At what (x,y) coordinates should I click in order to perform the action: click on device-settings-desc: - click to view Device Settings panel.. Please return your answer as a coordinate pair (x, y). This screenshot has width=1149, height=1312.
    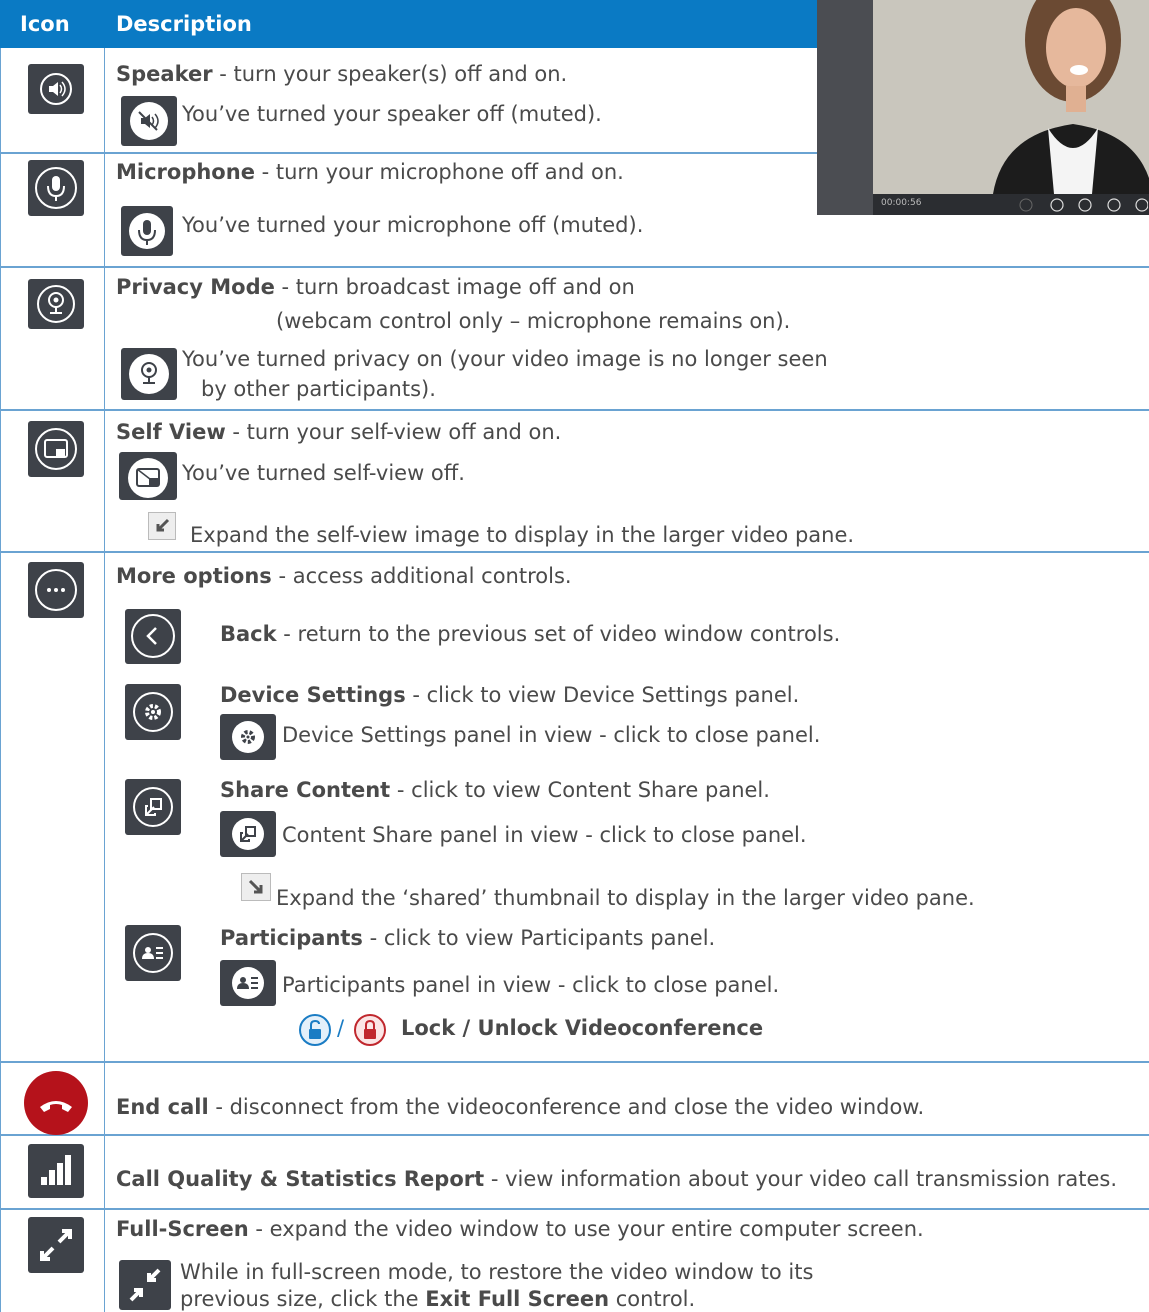
    Looking at the image, I should click on (602, 695).